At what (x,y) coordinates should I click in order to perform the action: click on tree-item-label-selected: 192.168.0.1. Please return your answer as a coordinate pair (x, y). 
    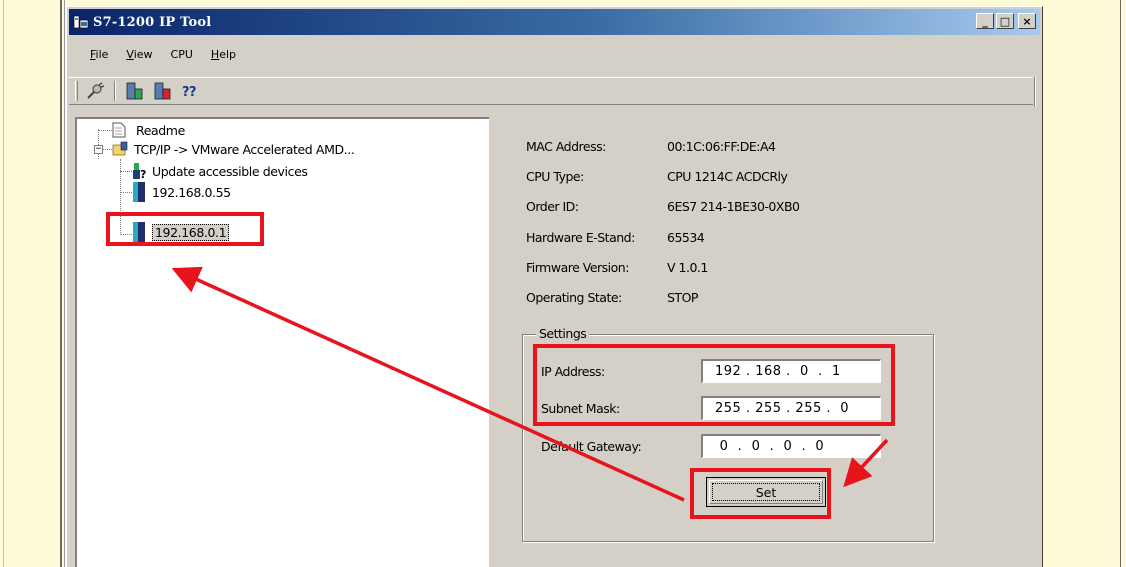
    Looking at the image, I should click on (191, 232).